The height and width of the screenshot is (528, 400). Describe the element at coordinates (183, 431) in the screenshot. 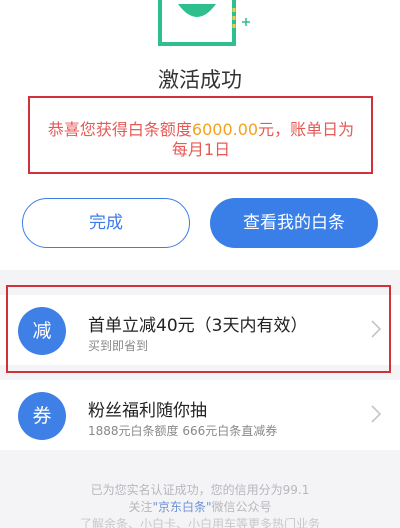

I see `offer-subtitle: 1888元白条额度 666元白条直减券` at that location.